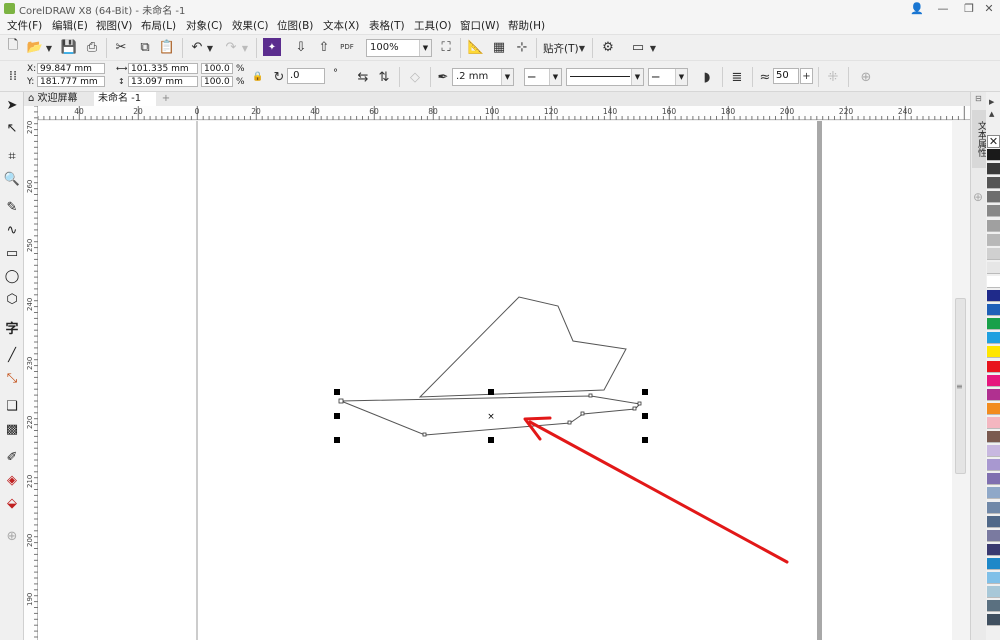 The width and height of the screenshot is (1000, 640). I want to click on menu-edit: 编辑(E), so click(70, 25).